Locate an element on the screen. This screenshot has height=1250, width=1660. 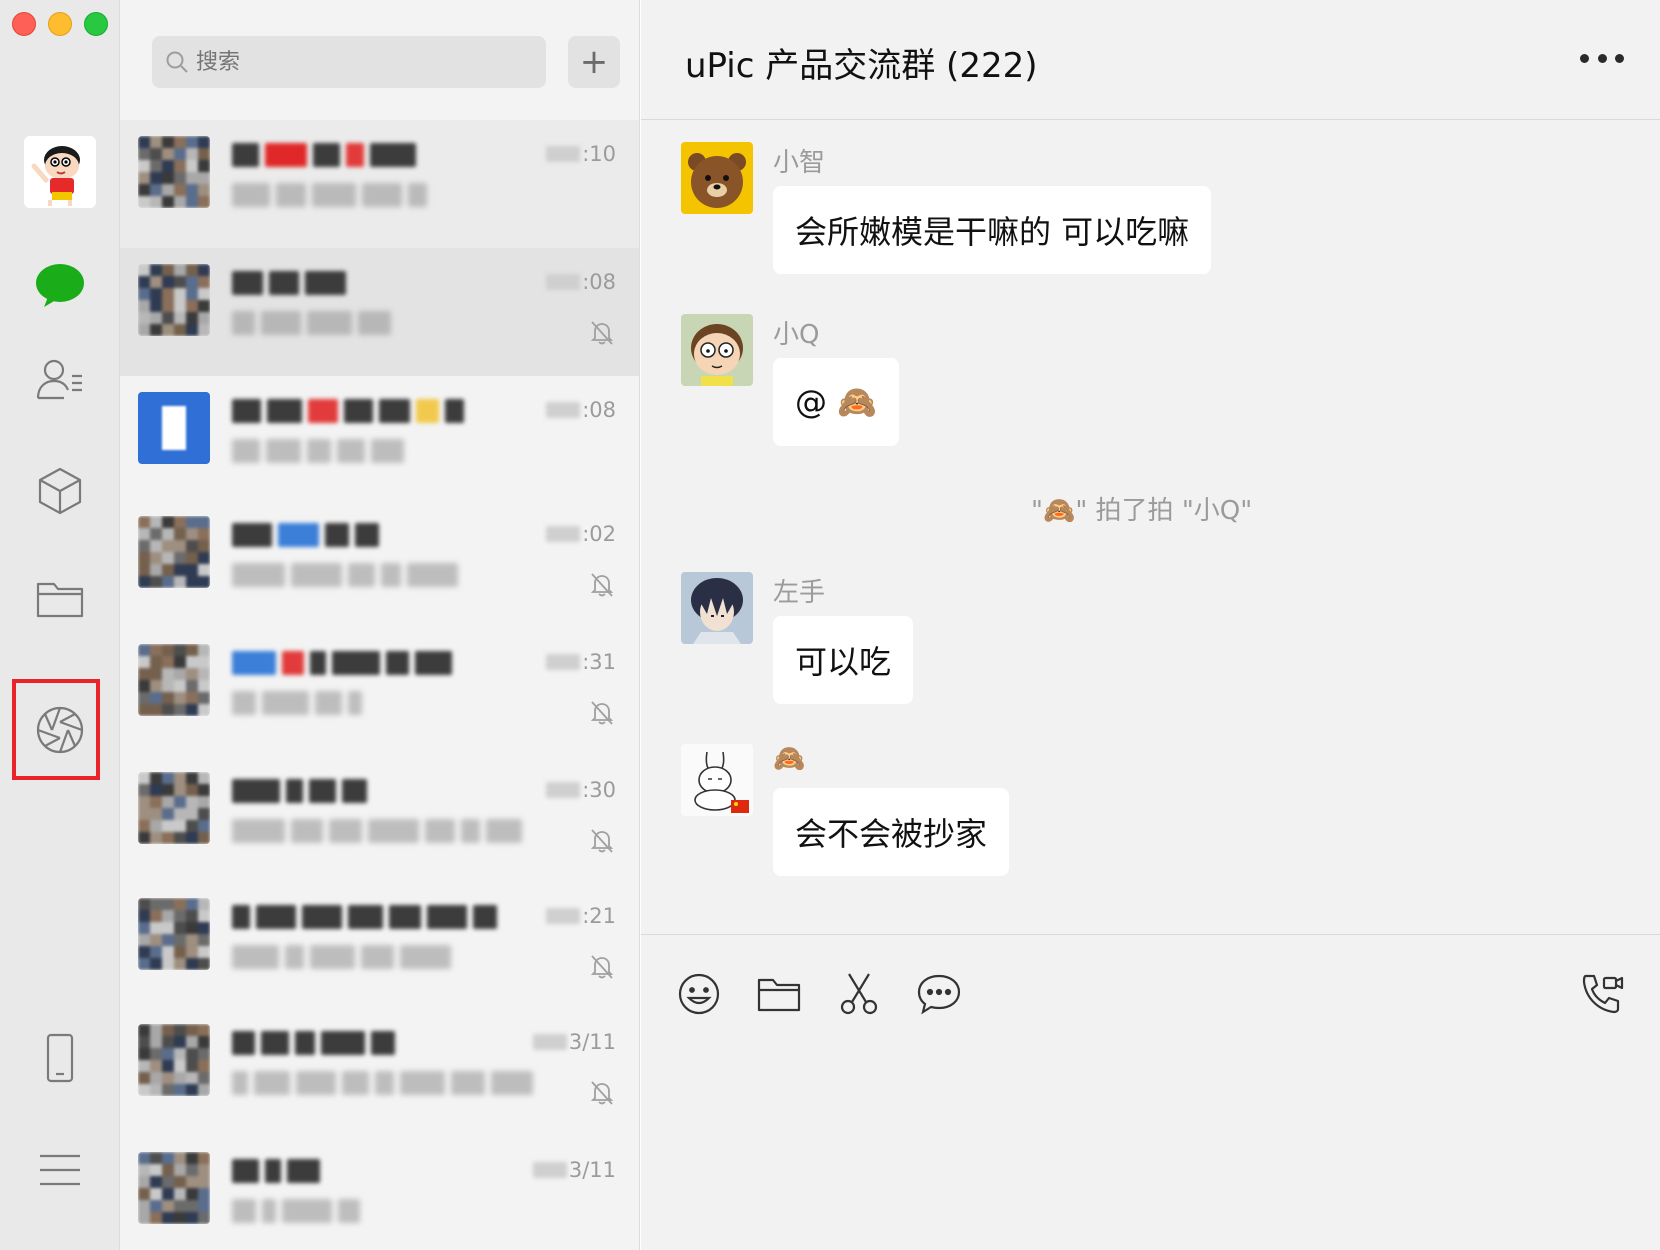
screenshot-button is located at coordinates (859, 994).